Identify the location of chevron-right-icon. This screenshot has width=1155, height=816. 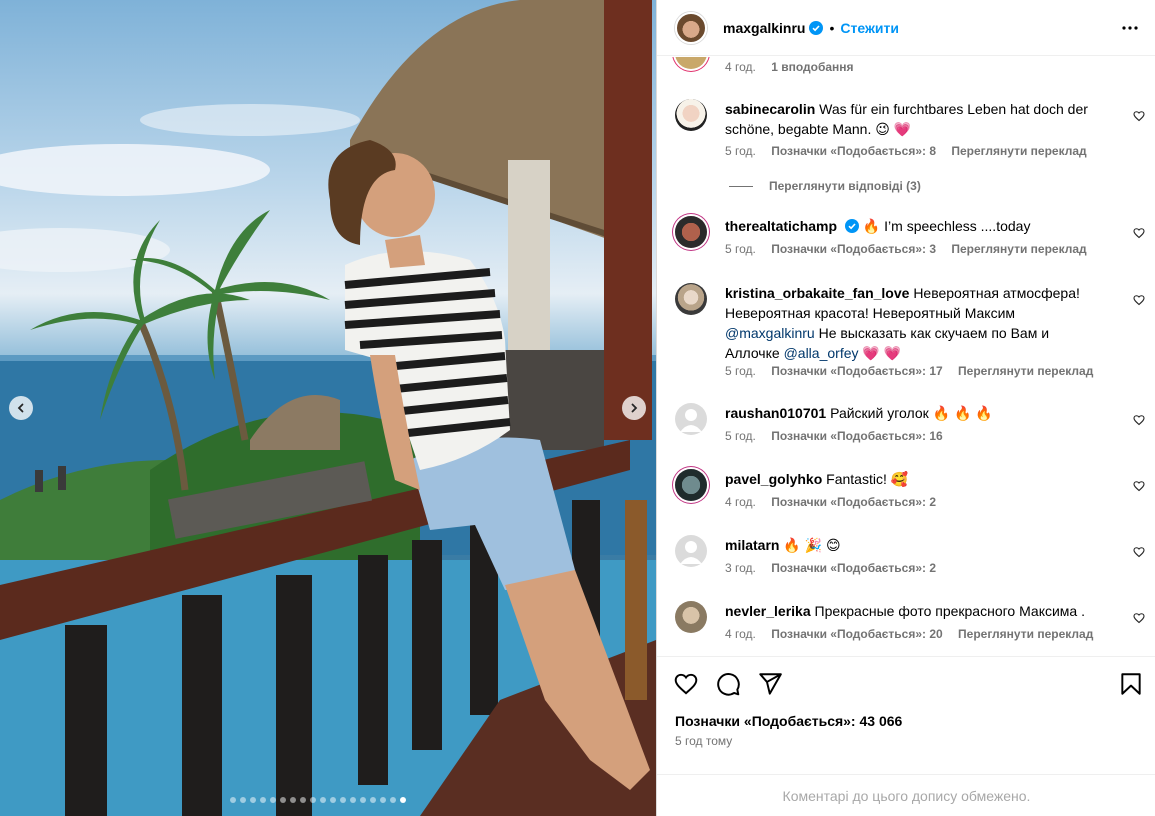
(634, 408).